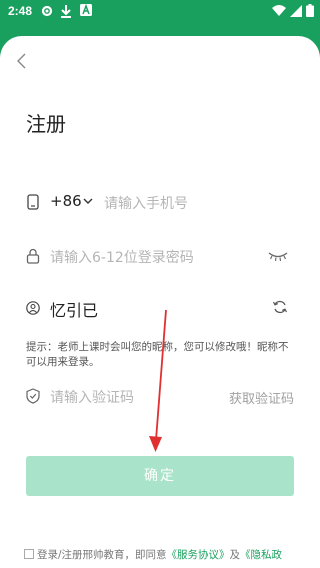 This screenshot has height=568, width=320. What do you see at coordinates (74, 309) in the screenshot?
I see `nickname-input: 忆引已` at bounding box center [74, 309].